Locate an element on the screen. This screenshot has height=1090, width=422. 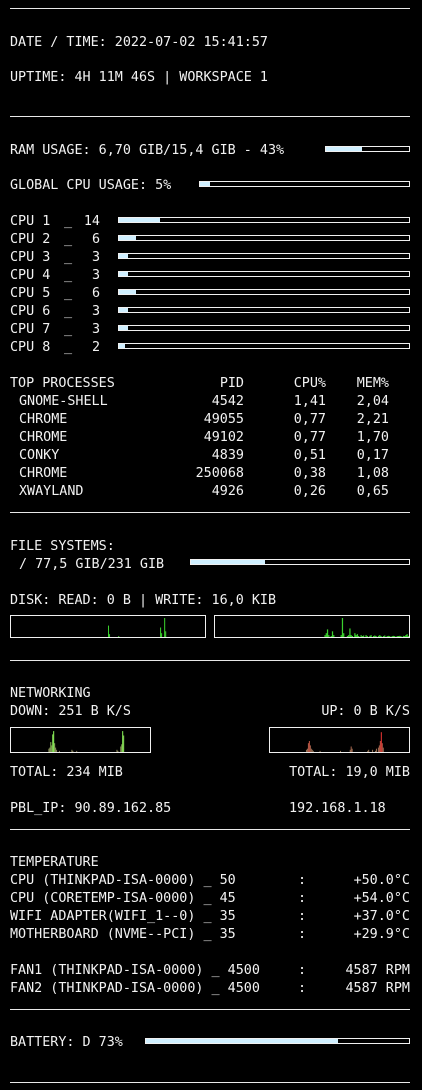
processes-header-name: TOP PROCESSES is located at coordinates (62, 383).